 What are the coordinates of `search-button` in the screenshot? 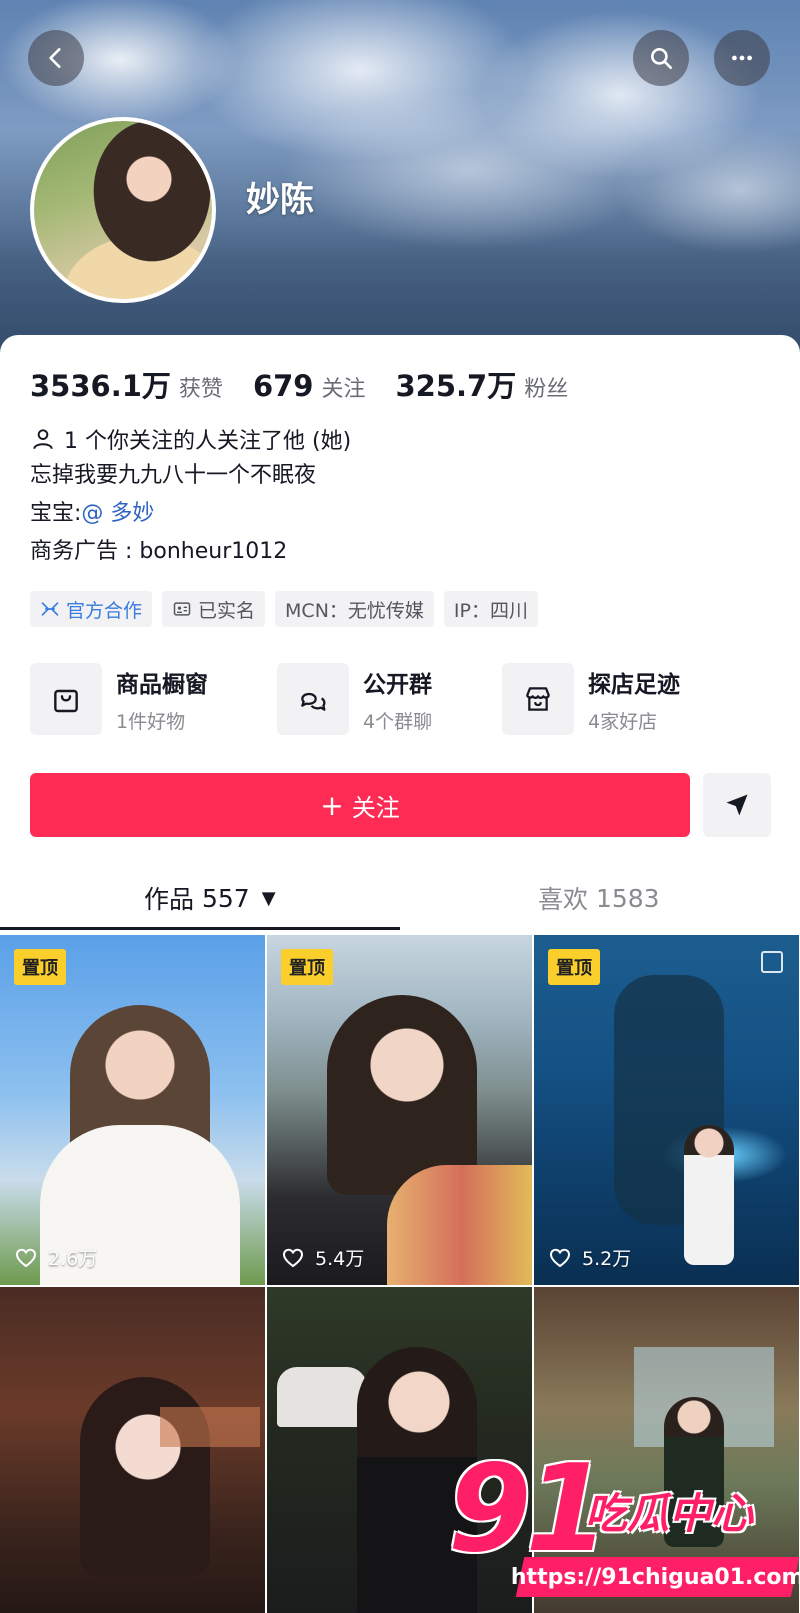 It's located at (661, 58).